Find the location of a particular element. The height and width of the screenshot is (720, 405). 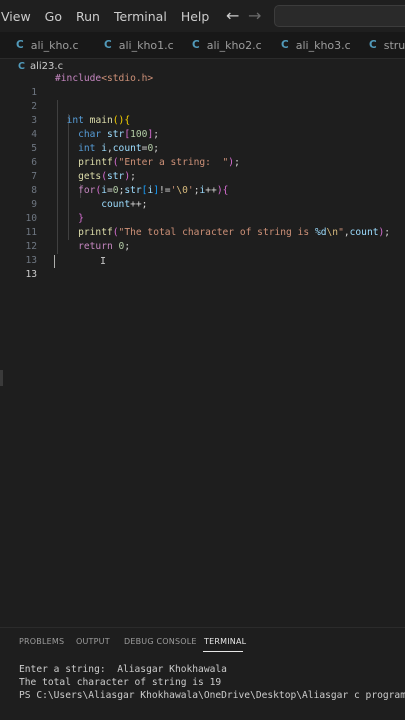

tab-label: struct is located at coordinates (394, 45).